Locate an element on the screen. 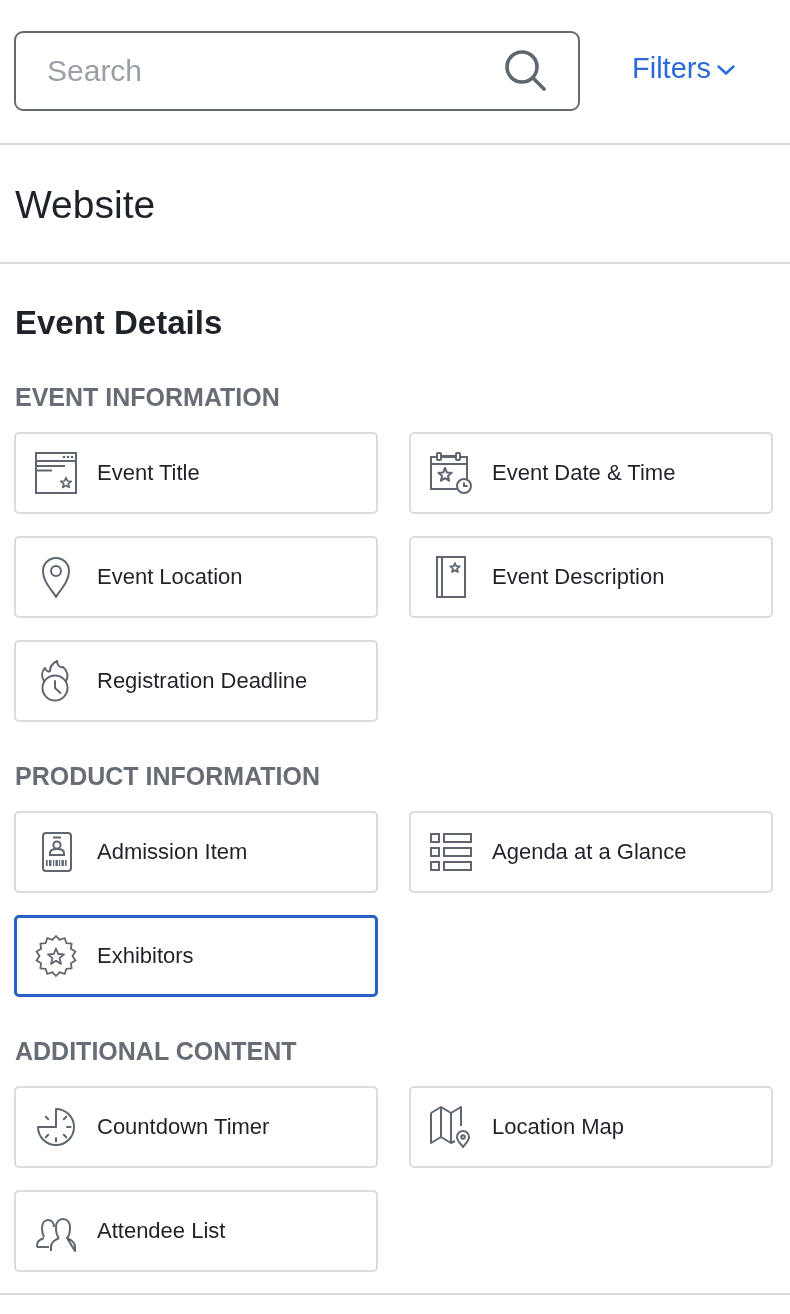 The image size is (790, 1314). page-title: Website is located at coordinates (85, 204).